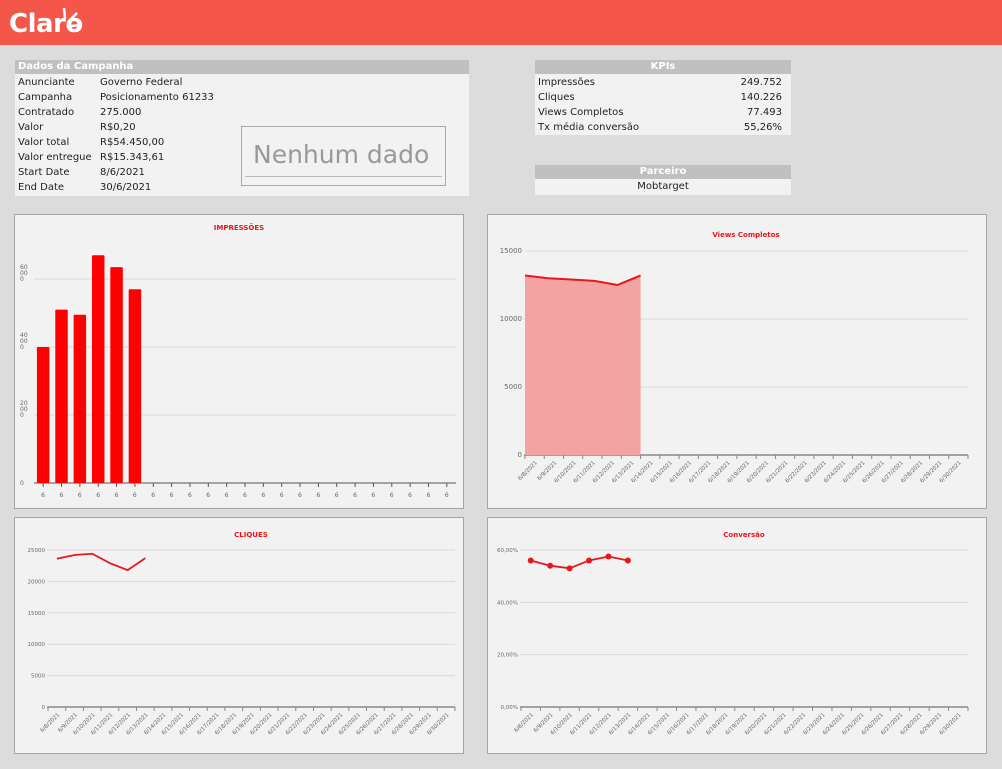 Image resolution: width=1002 pixels, height=769 pixels. I want to click on kpi-label: Cliques, so click(556, 97).